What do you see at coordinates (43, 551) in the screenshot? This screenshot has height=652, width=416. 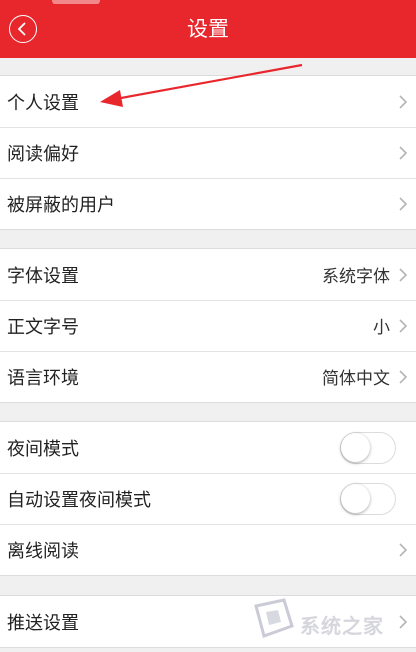 I see `settings-item-label: 离线阅读` at bounding box center [43, 551].